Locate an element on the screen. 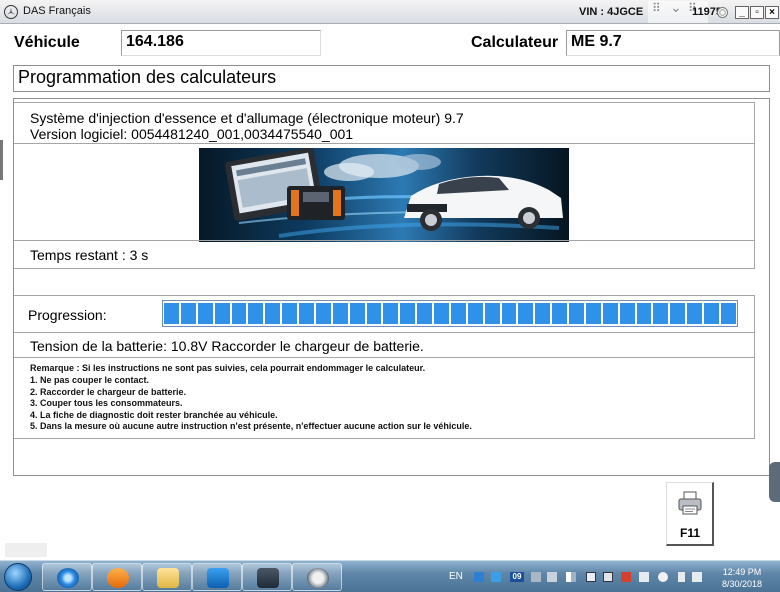  minimize-button: _ is located at coordinates (742, 12).